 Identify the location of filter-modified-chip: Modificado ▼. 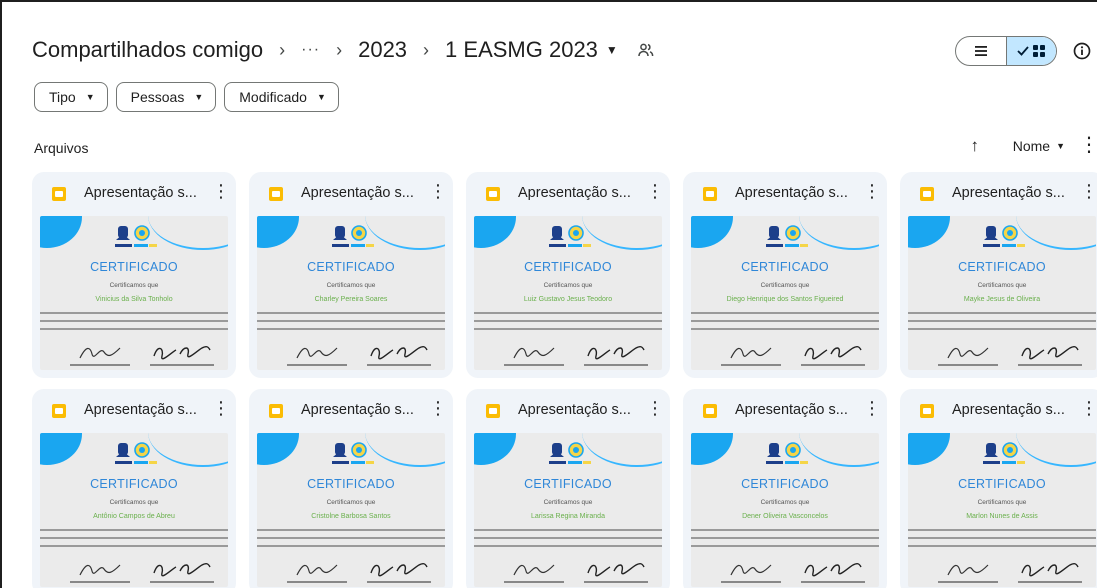
(281, 97).